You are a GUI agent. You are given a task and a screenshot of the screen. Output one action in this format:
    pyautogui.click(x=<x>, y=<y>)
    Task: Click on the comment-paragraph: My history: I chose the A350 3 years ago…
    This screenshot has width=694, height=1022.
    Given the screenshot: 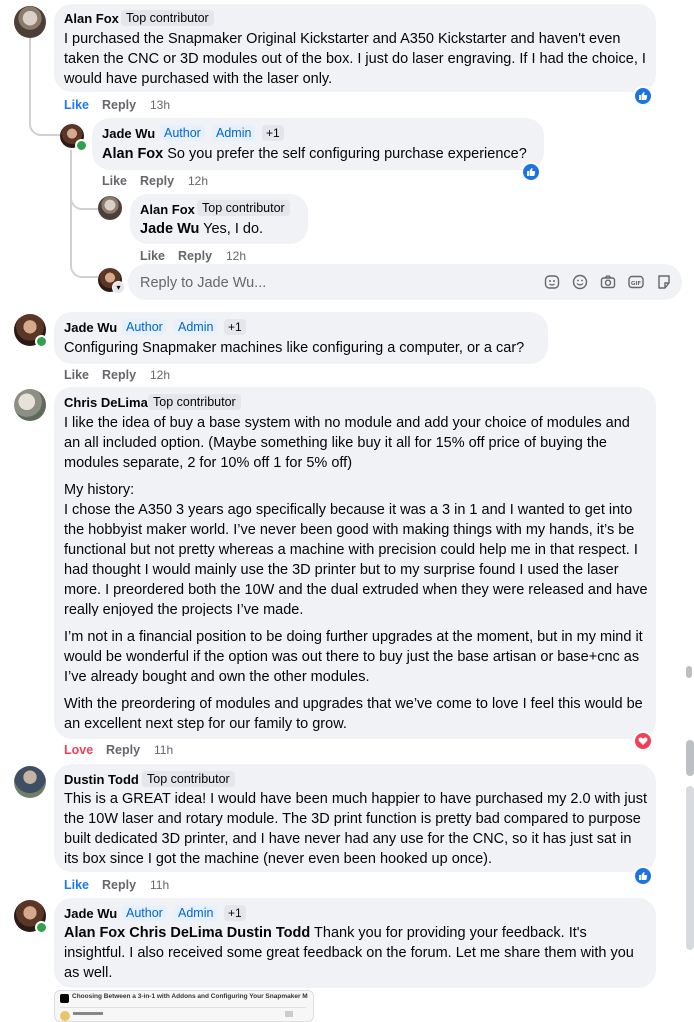 What is the action you would take?
    pyautogui.click(x=356, y=549)
    